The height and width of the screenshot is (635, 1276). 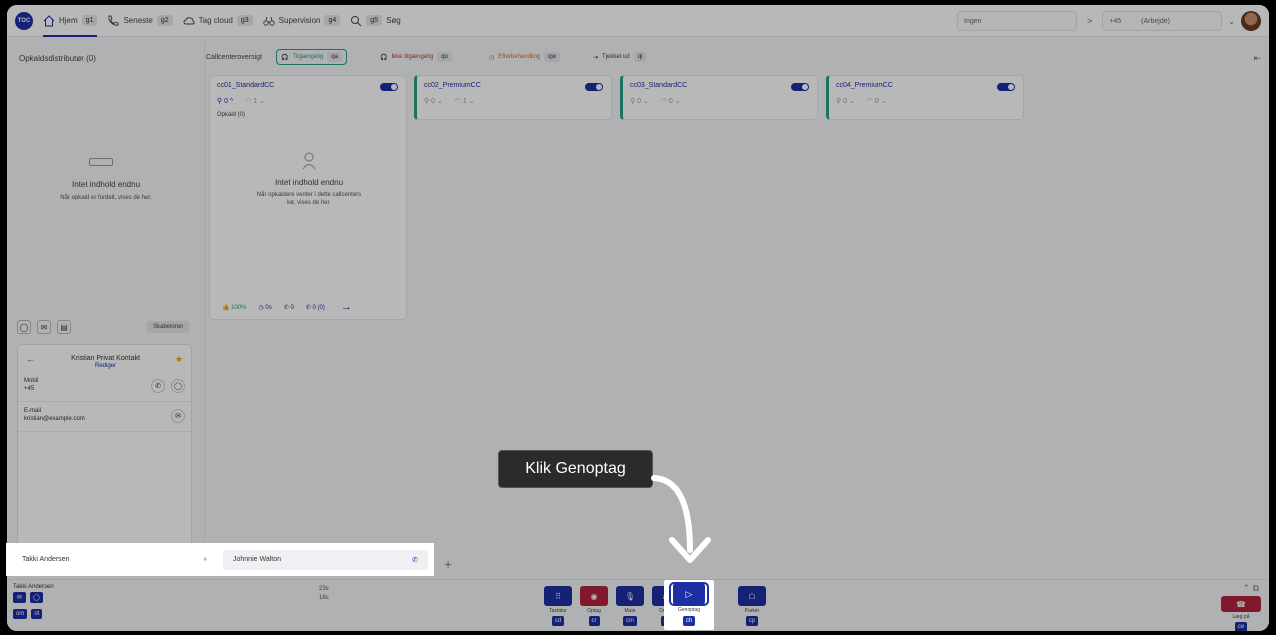 I want to click on callcenter-name: cc01_StandardCC, so click(x=245, y=85).